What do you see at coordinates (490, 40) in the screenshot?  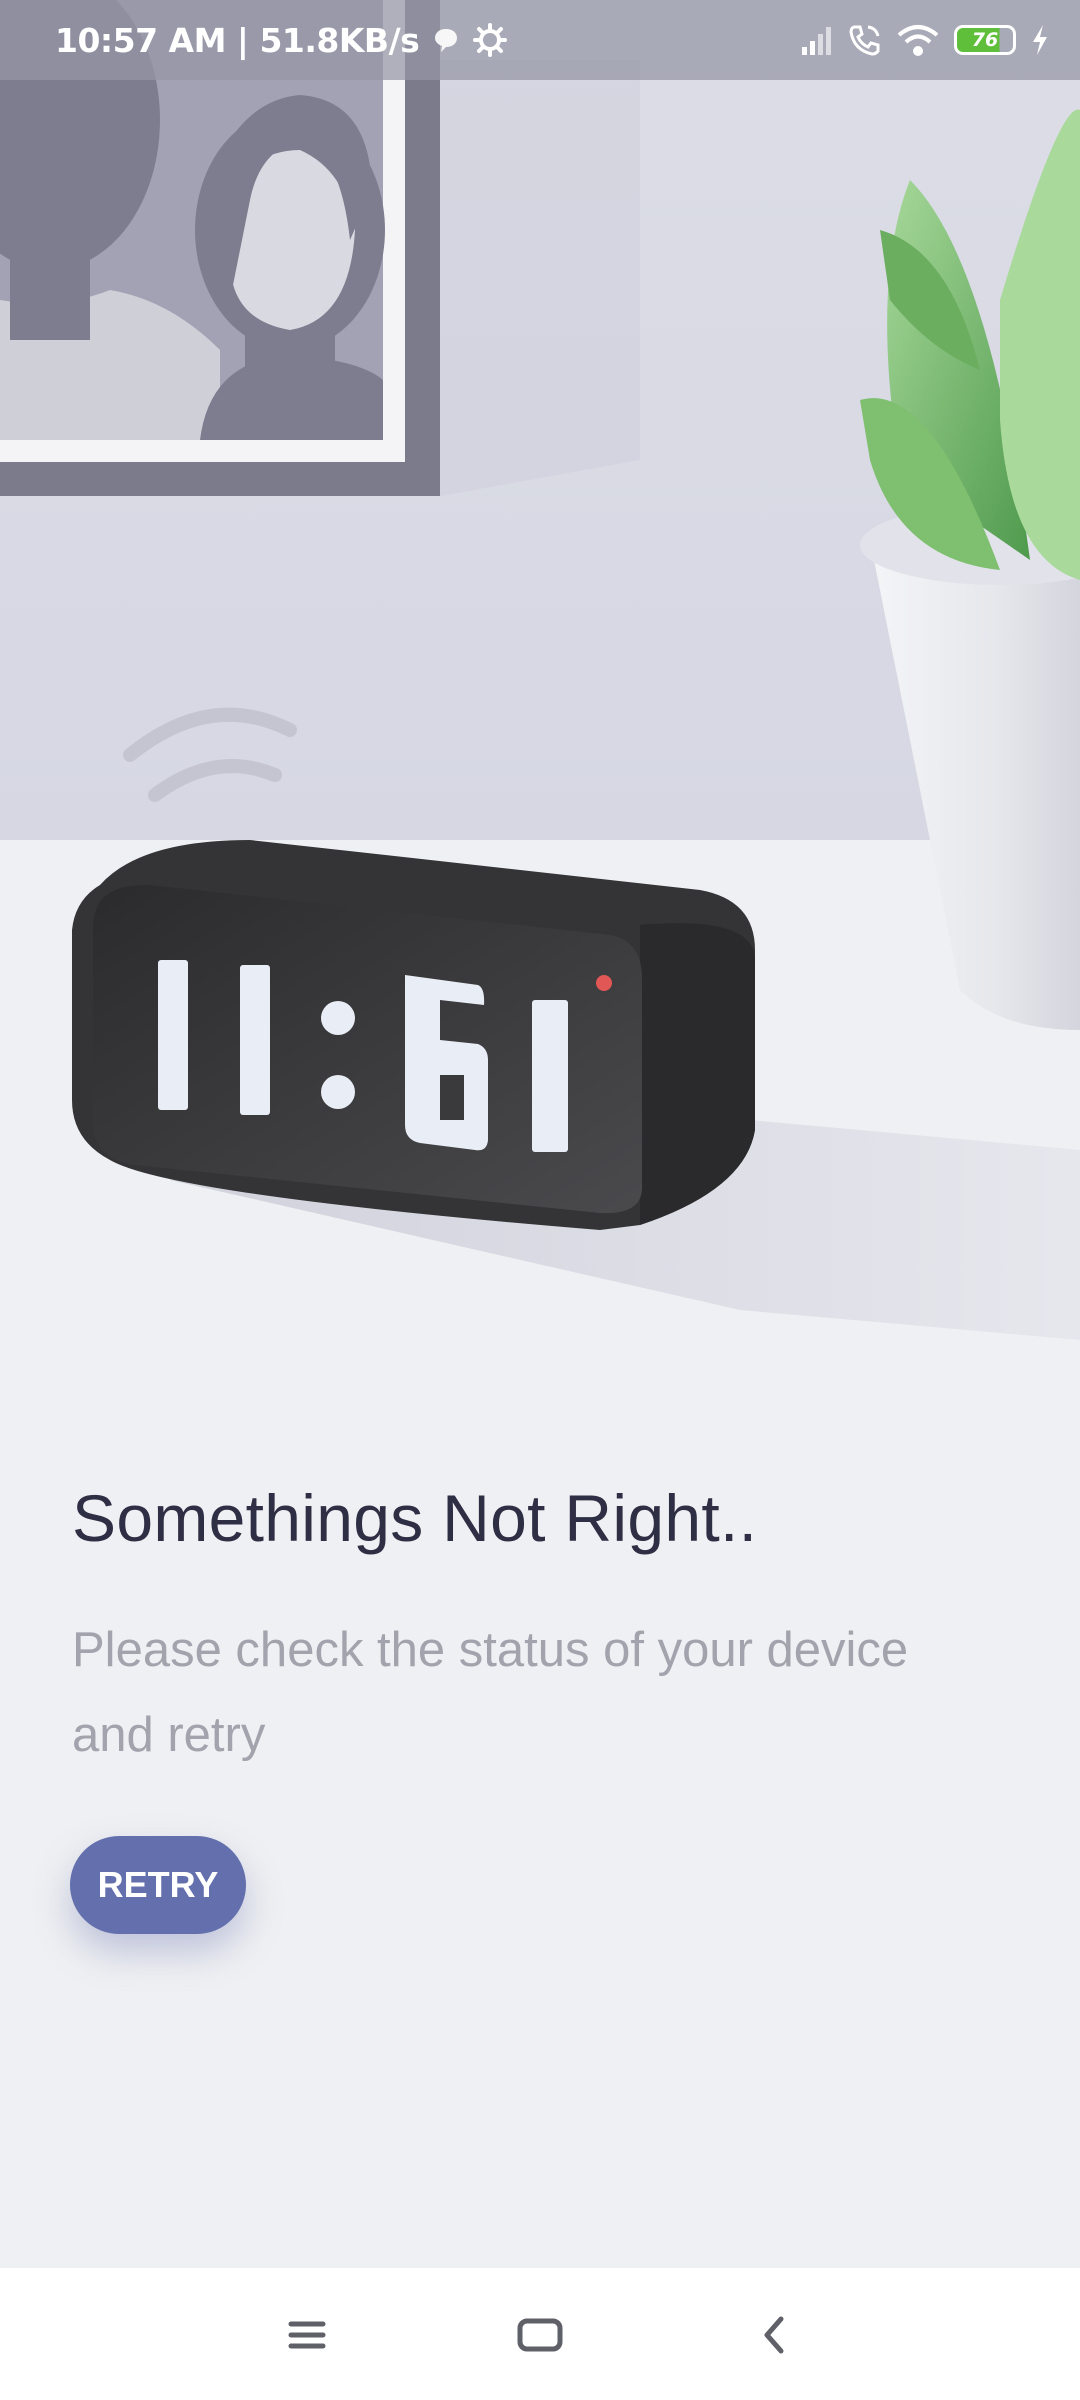 I see `settings-gear-icon` at bounding box center [490, 40].